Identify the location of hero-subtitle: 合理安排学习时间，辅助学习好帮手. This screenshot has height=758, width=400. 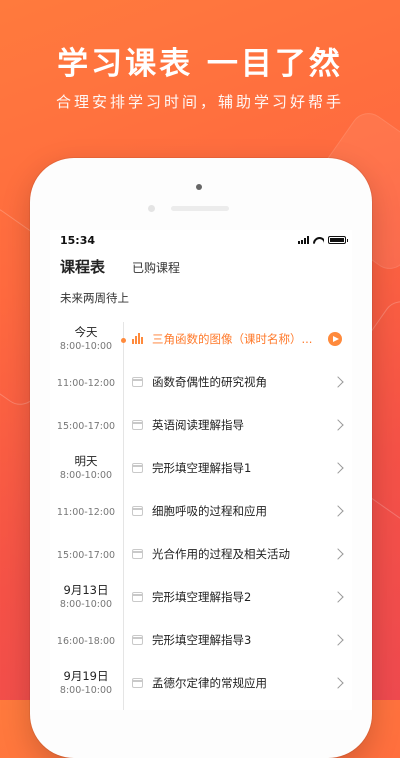
(199, 102).